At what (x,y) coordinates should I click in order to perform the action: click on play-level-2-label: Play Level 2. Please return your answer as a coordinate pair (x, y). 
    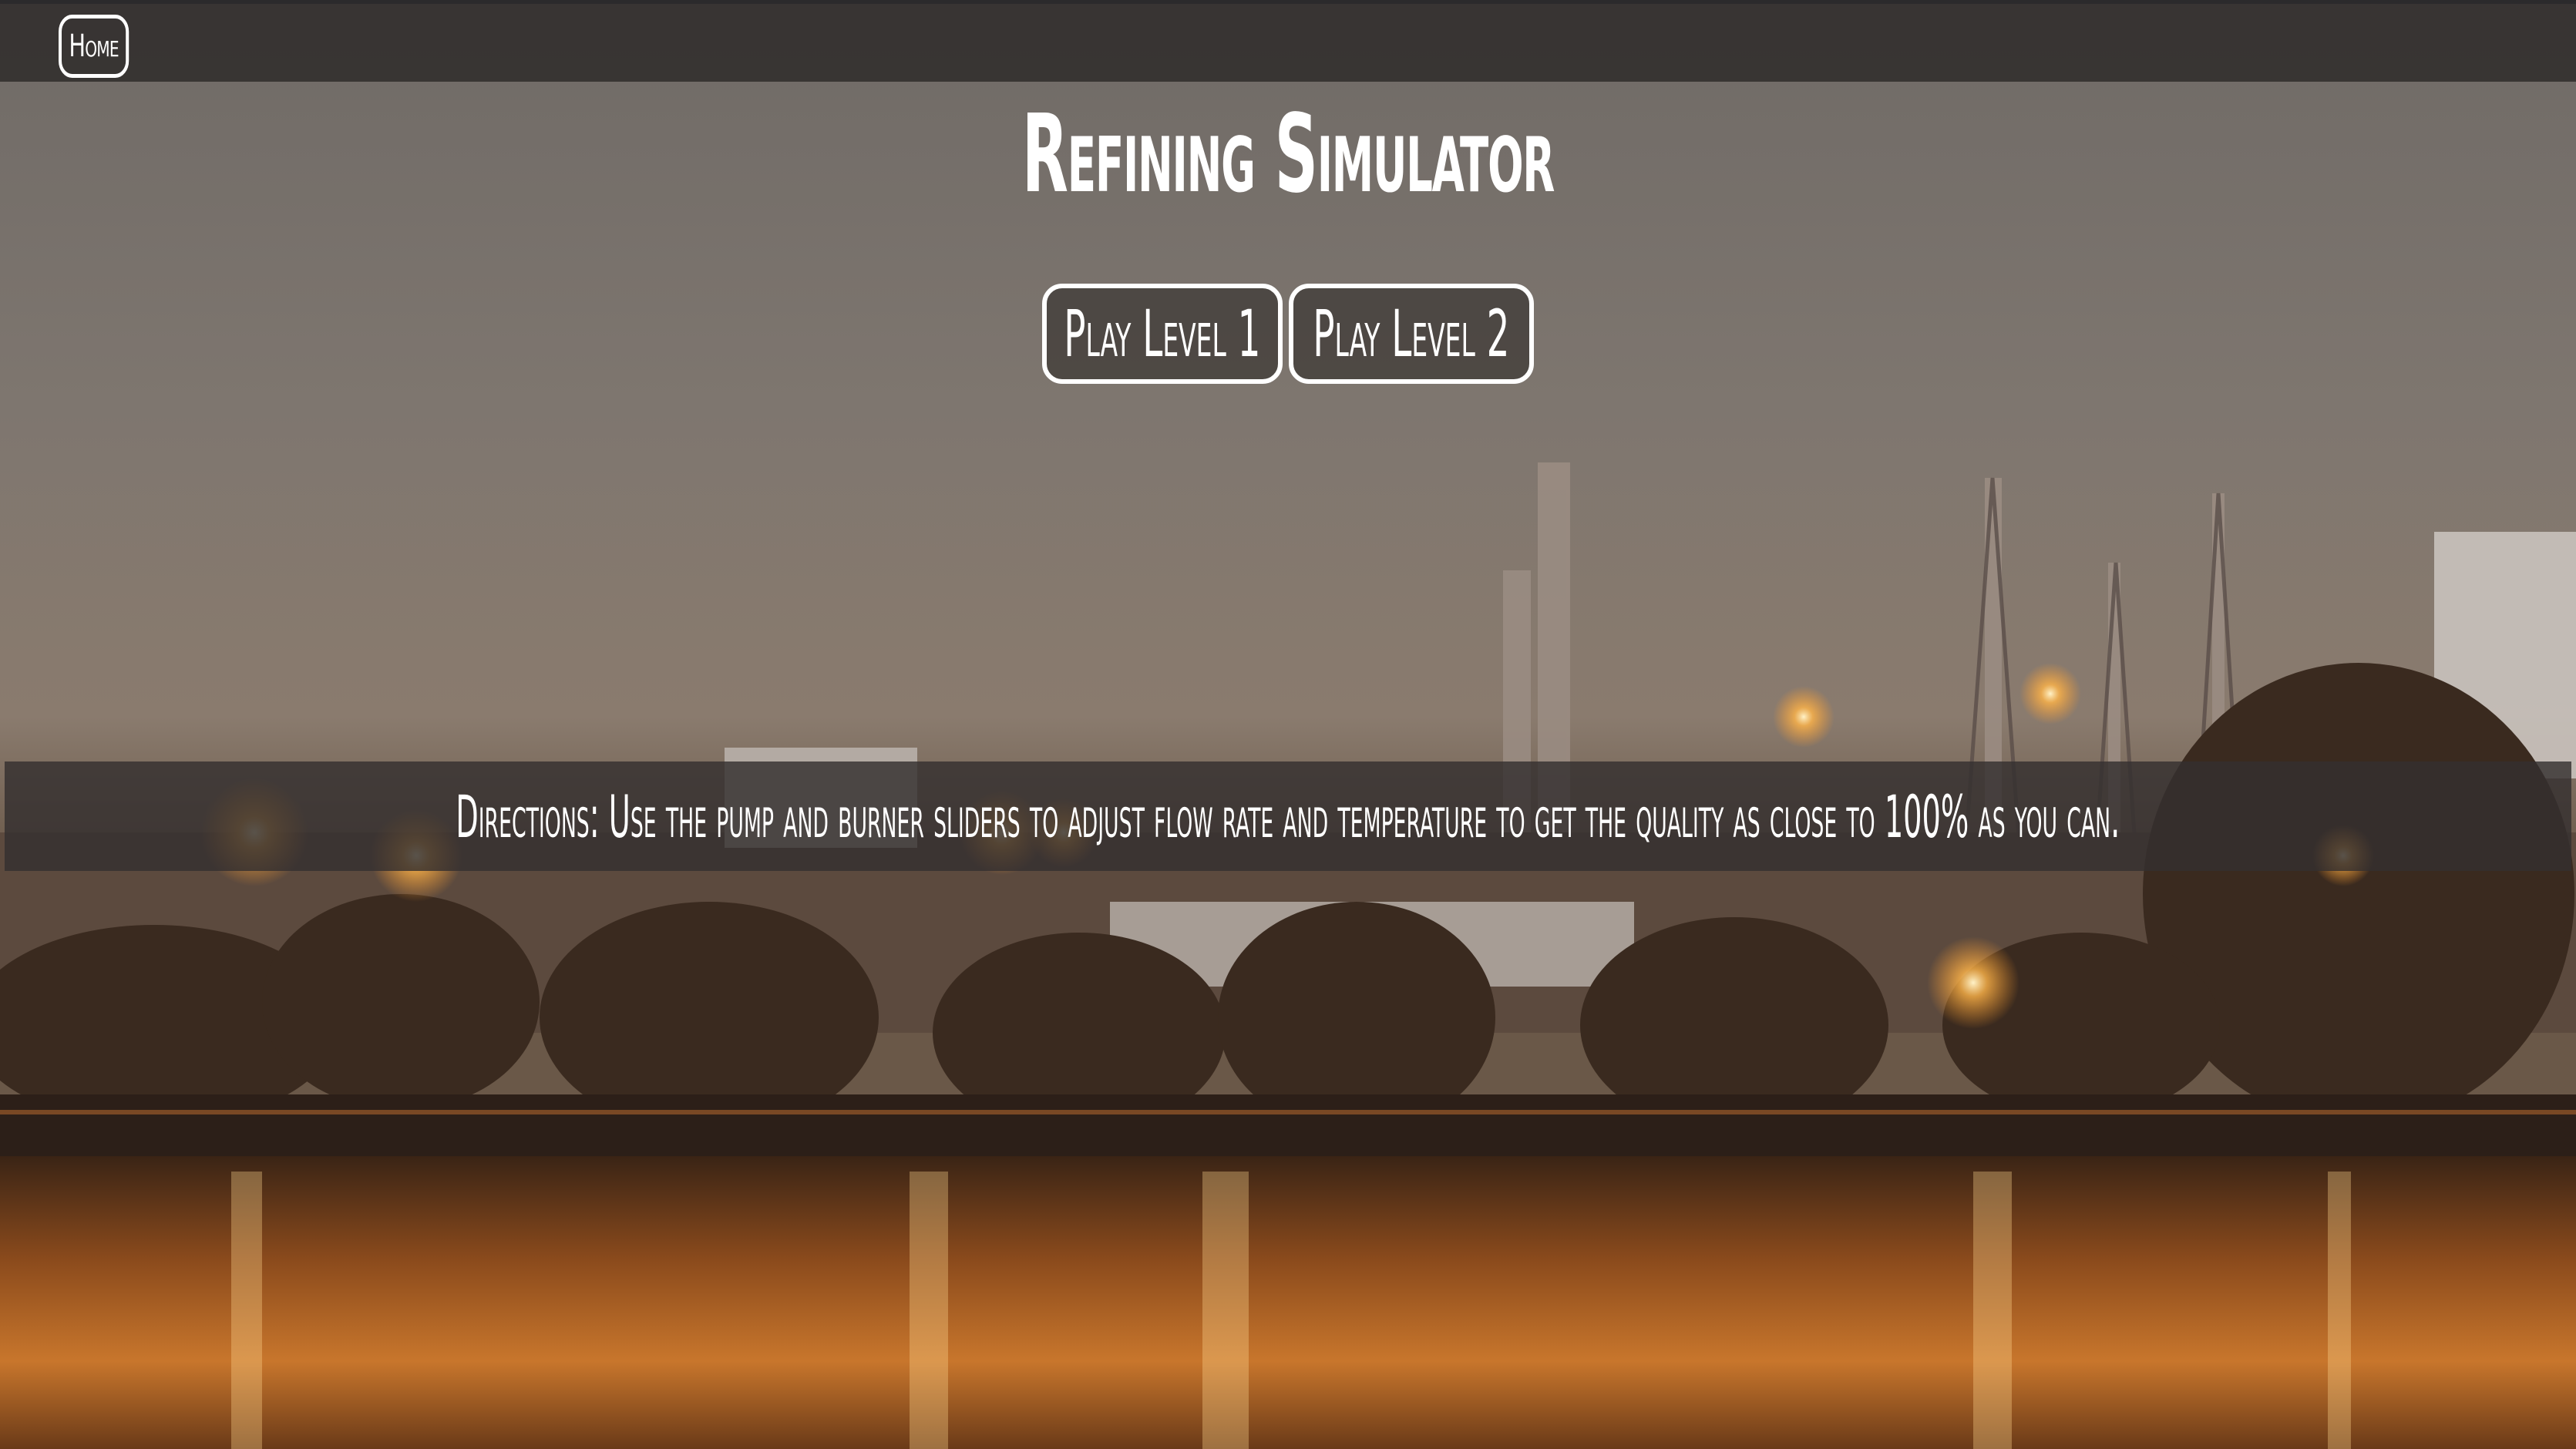
    Looking at the image, I should click on (1411, 333).